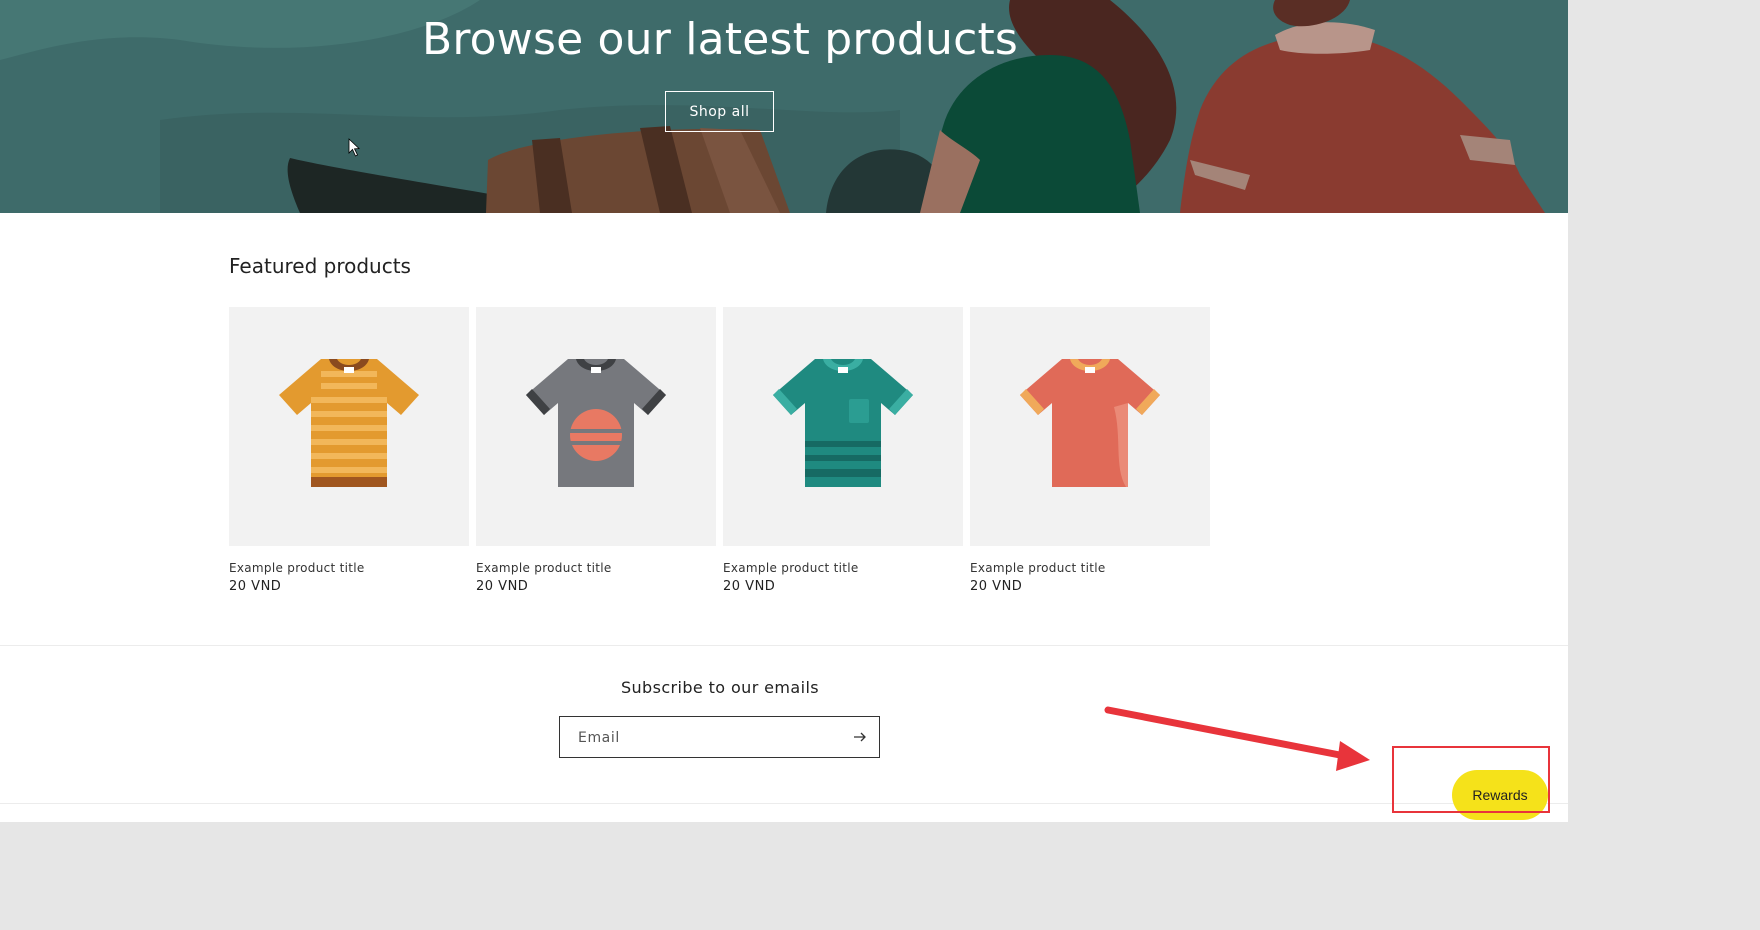  I want to click on gray-sunset-shirt-icon, so click(596, 423).